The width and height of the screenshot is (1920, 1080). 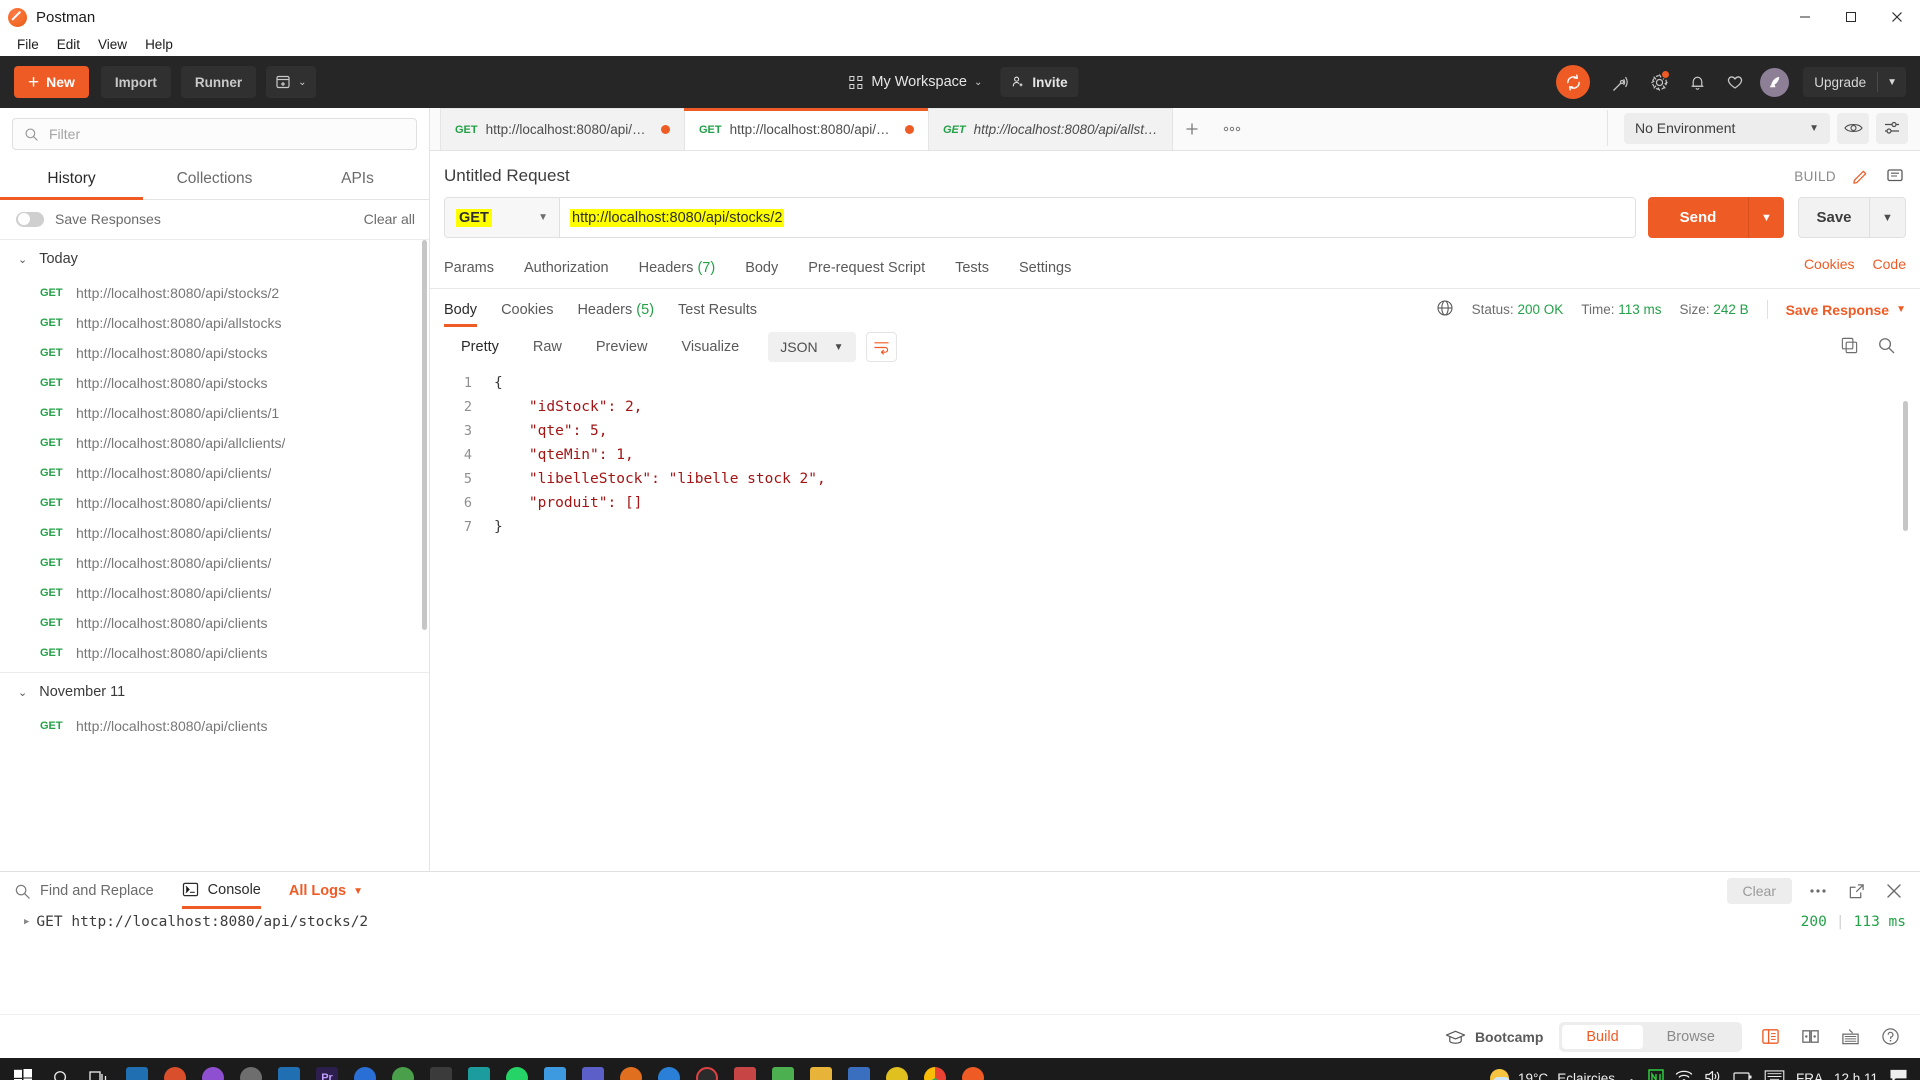 What do you see at coordinates (327, 1069) in the screenshot?
I see `taskbar-app-premiere: Pr` at bounding box center [327, 1069].